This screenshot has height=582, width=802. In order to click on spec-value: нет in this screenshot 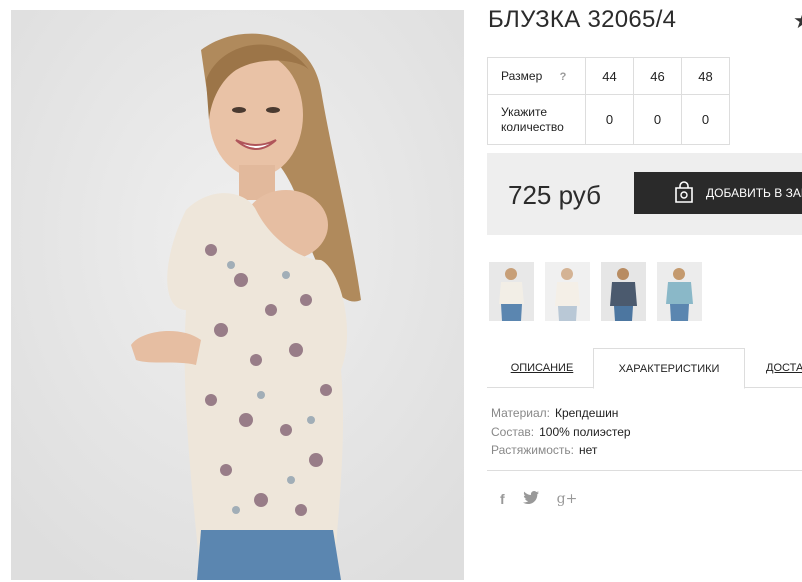, I will do `click(588, 450)`.